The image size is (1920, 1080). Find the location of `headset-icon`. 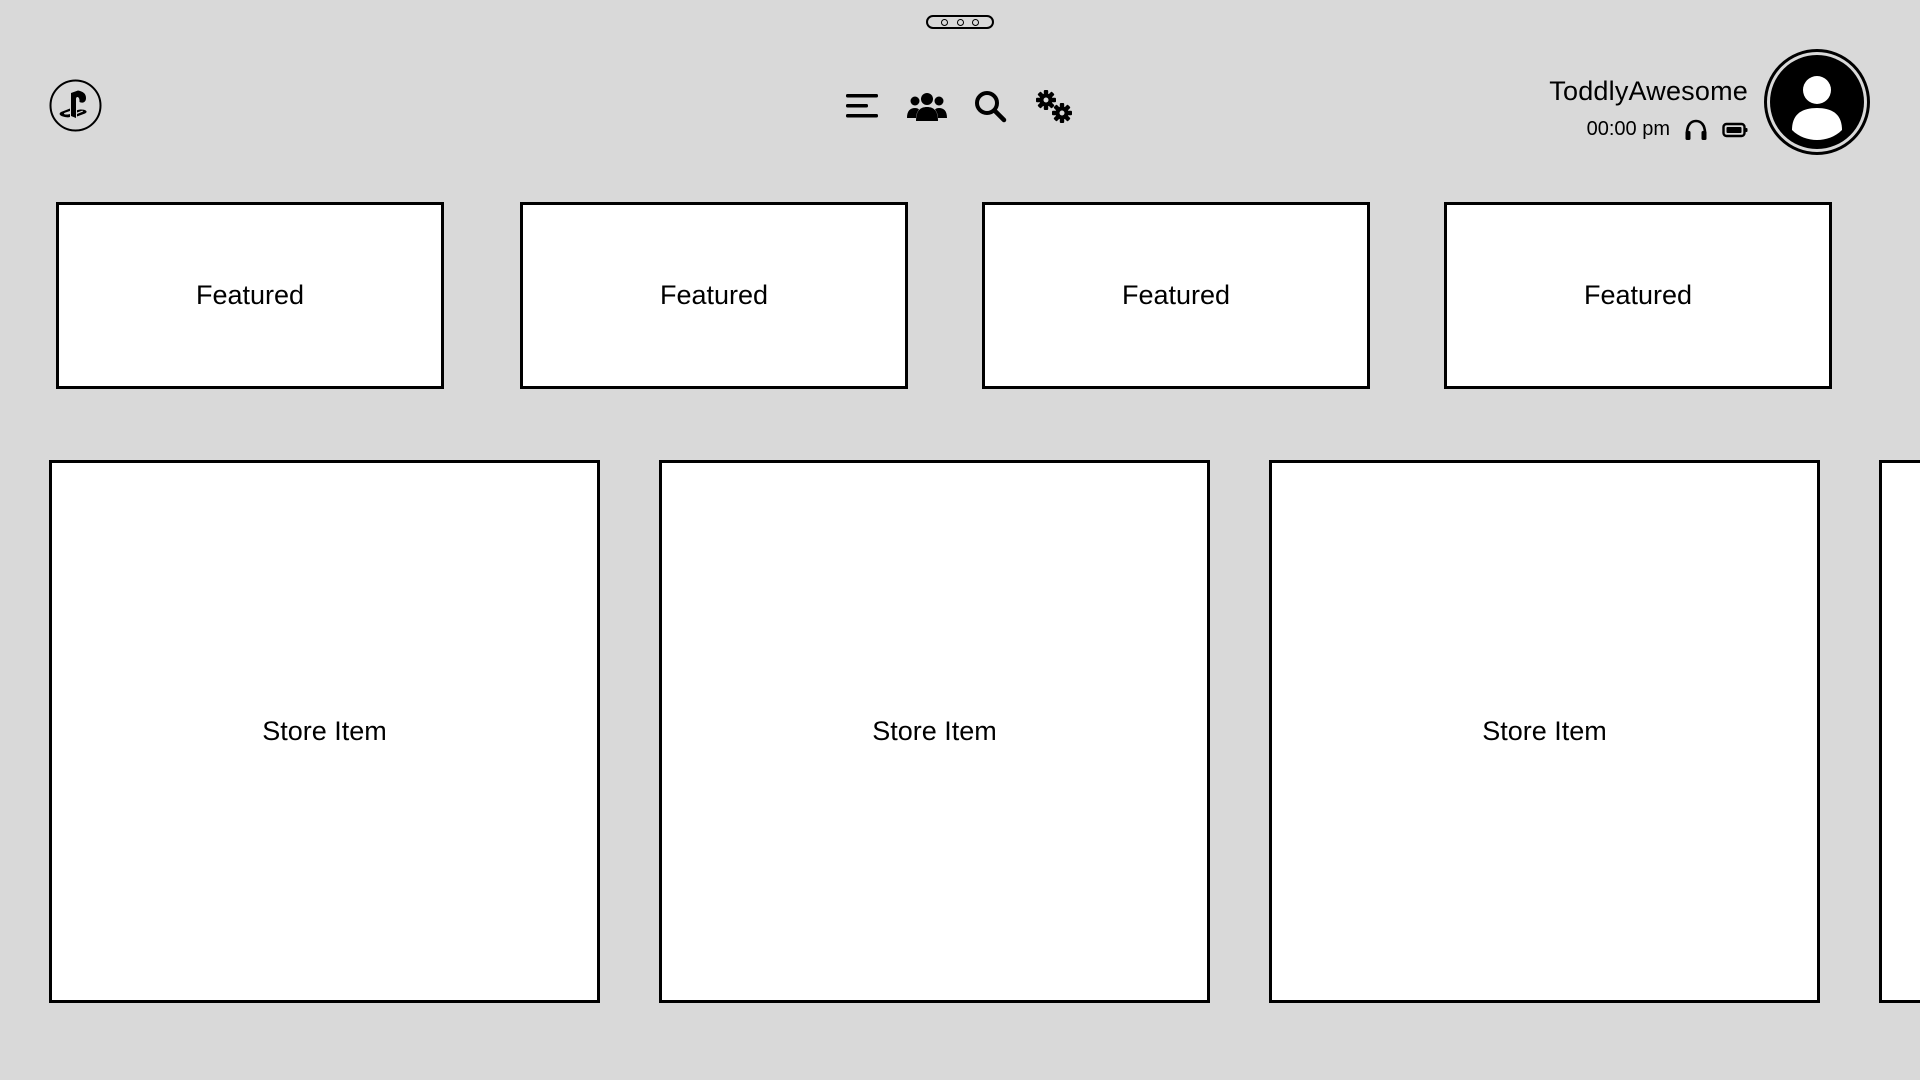

headset-icon is located at coordinates (1696, 130).